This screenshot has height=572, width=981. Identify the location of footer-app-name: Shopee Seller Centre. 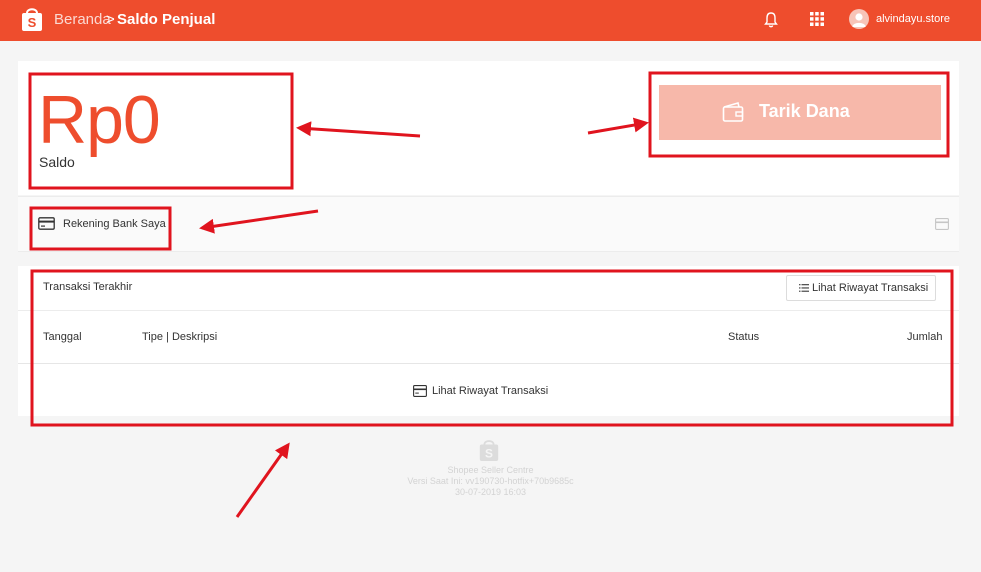
(490, 470).